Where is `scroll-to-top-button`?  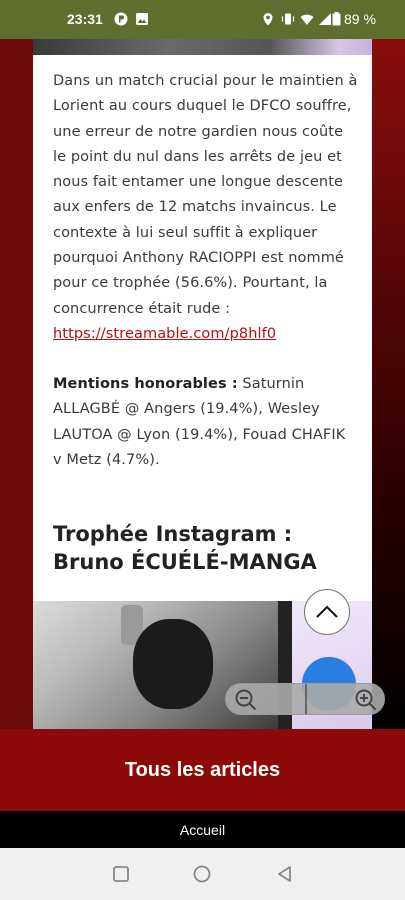 scroll-to-top-button is located at coordinates (327, 612).